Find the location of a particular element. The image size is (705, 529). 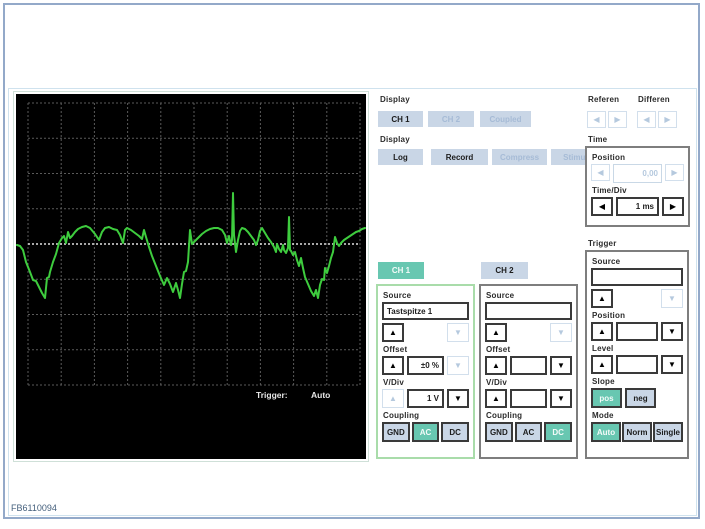

trigger-source-down-button: ▼ is located at coordinates (672, 298).